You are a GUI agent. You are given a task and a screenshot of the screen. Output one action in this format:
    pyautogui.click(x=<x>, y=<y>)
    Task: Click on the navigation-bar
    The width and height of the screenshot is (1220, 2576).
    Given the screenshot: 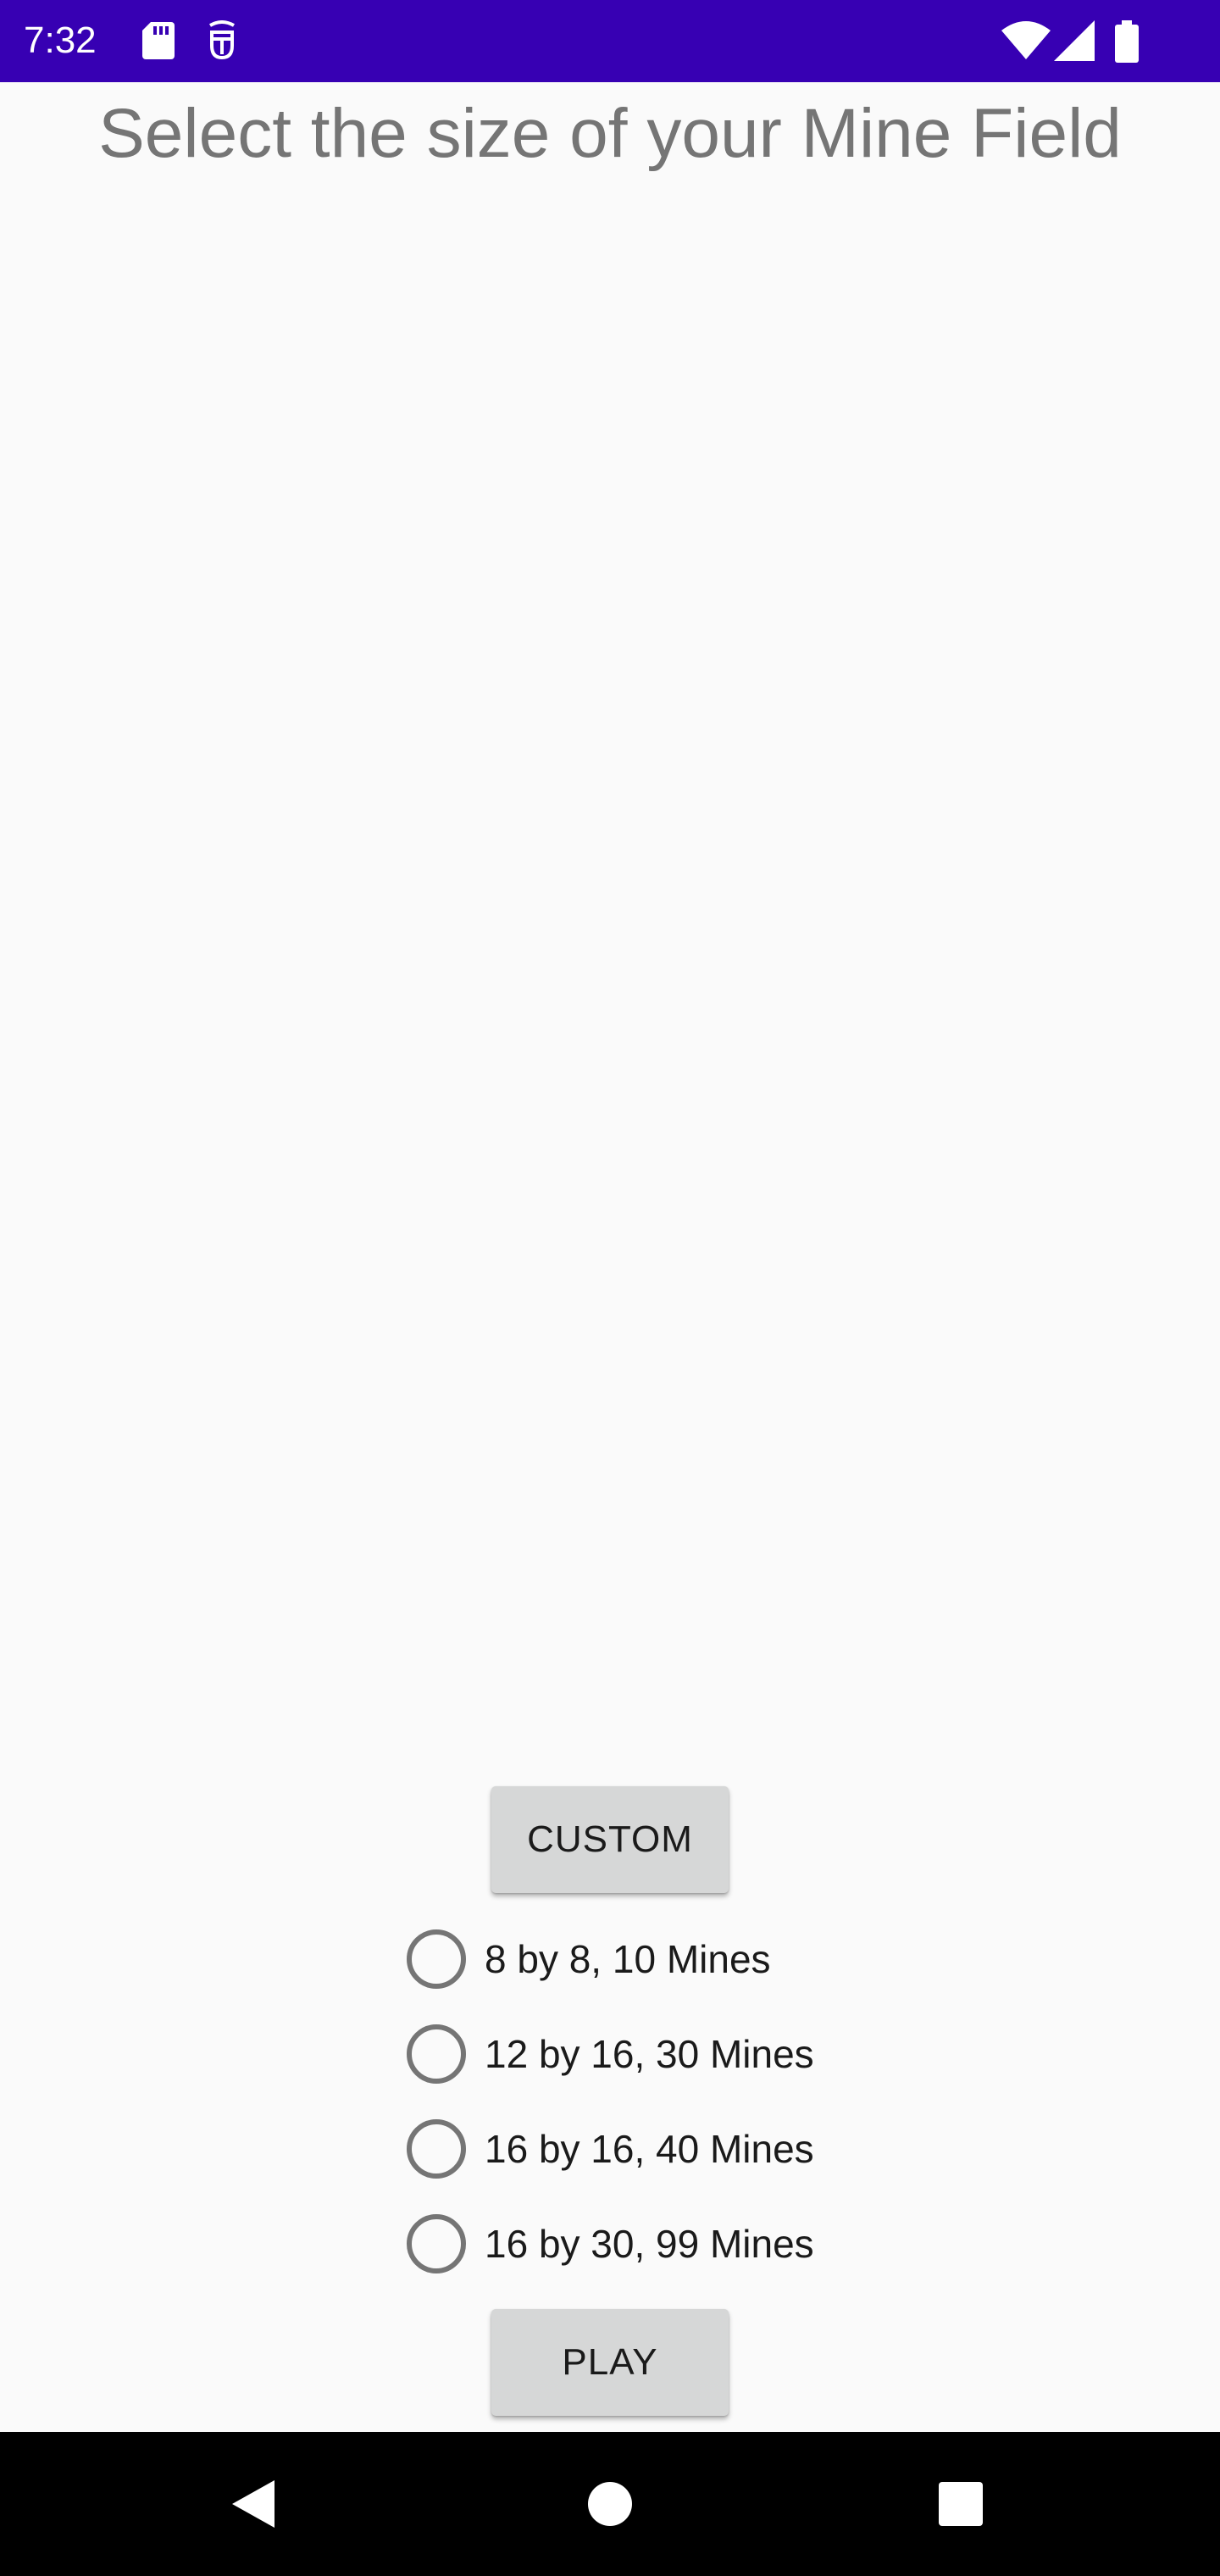 What is the action you would take?
    pyautogui.click(x=610, y=2504)
    